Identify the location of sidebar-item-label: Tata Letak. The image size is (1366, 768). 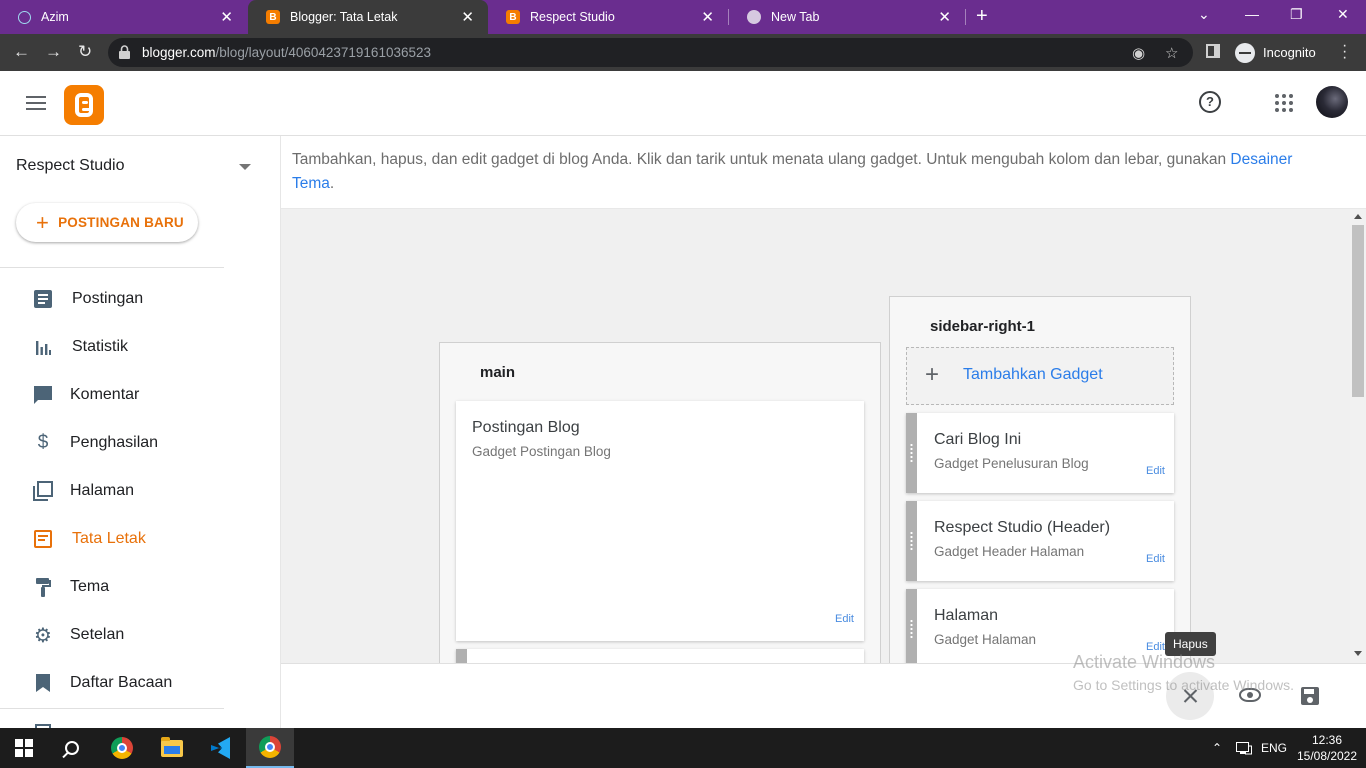
(109, 538).